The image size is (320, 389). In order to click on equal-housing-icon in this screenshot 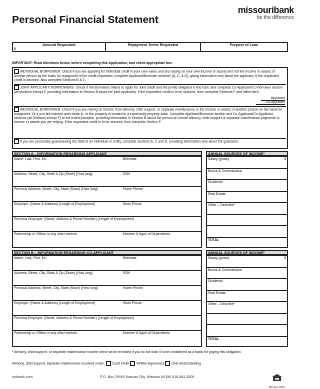, I will do `click(277, 377)`.